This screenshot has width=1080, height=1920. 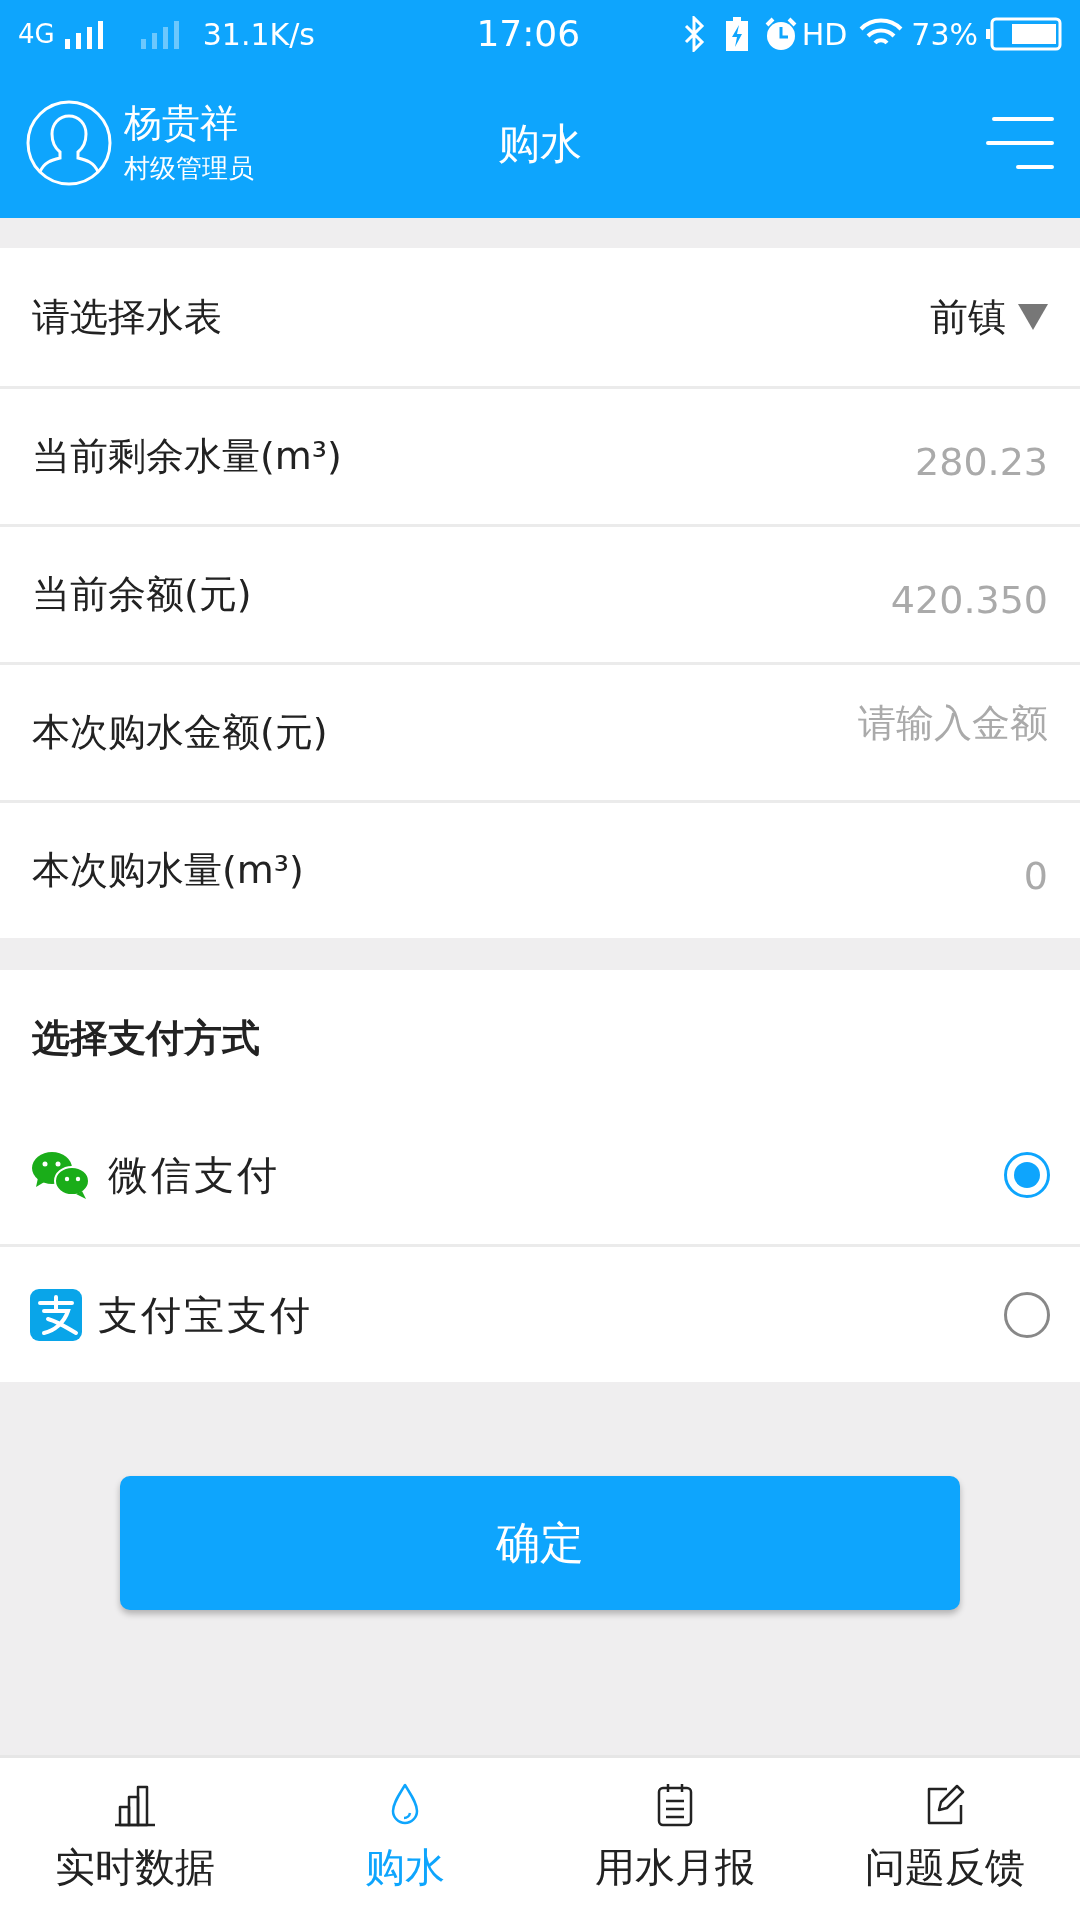 What do you see at coordinates (187, 456) in the screenshot?
I see `field-label: 当前剩余水量(m³)` at bounding box center [187, 456].